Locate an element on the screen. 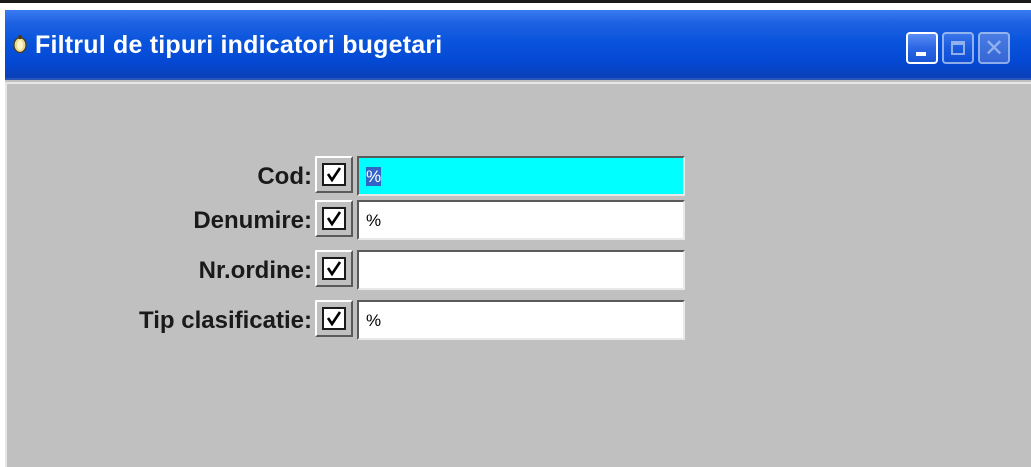 The image size is (1031, 467). filter-row-cod: Cod: % is located at coordinates (519, 176).